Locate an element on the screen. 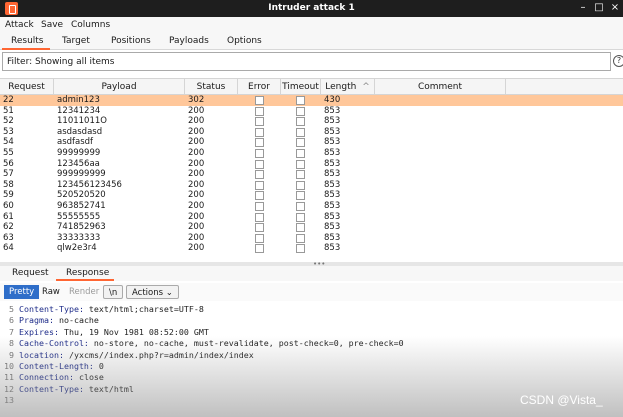 This screenshot has width=623, height=417. header-name: location: is located at coordinates (41, 354).